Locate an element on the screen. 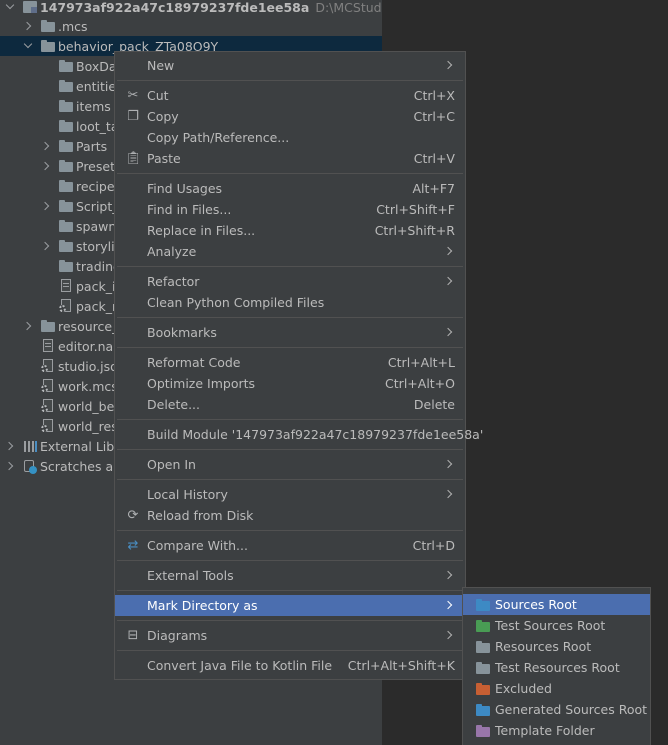 Image resolution: width=668 pixels, height=745 pixels. menu-item-find-in-files: Find in Files... Ctrl+Shift+F is located at coordinates (290, 209).